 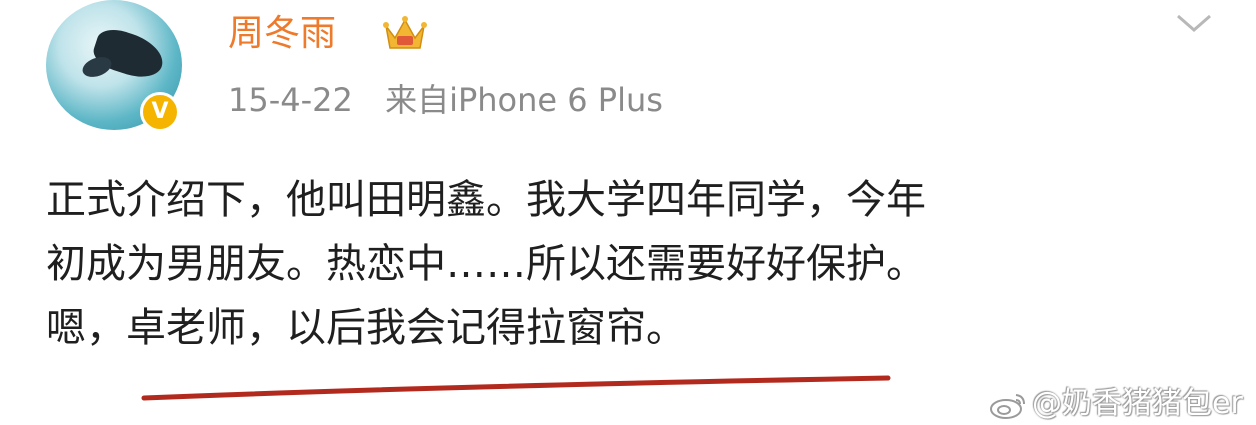 I want to click on post-text-line: 嗯，卓老师，以后我会记得拉窗帘。, so click(x=366, y=328).